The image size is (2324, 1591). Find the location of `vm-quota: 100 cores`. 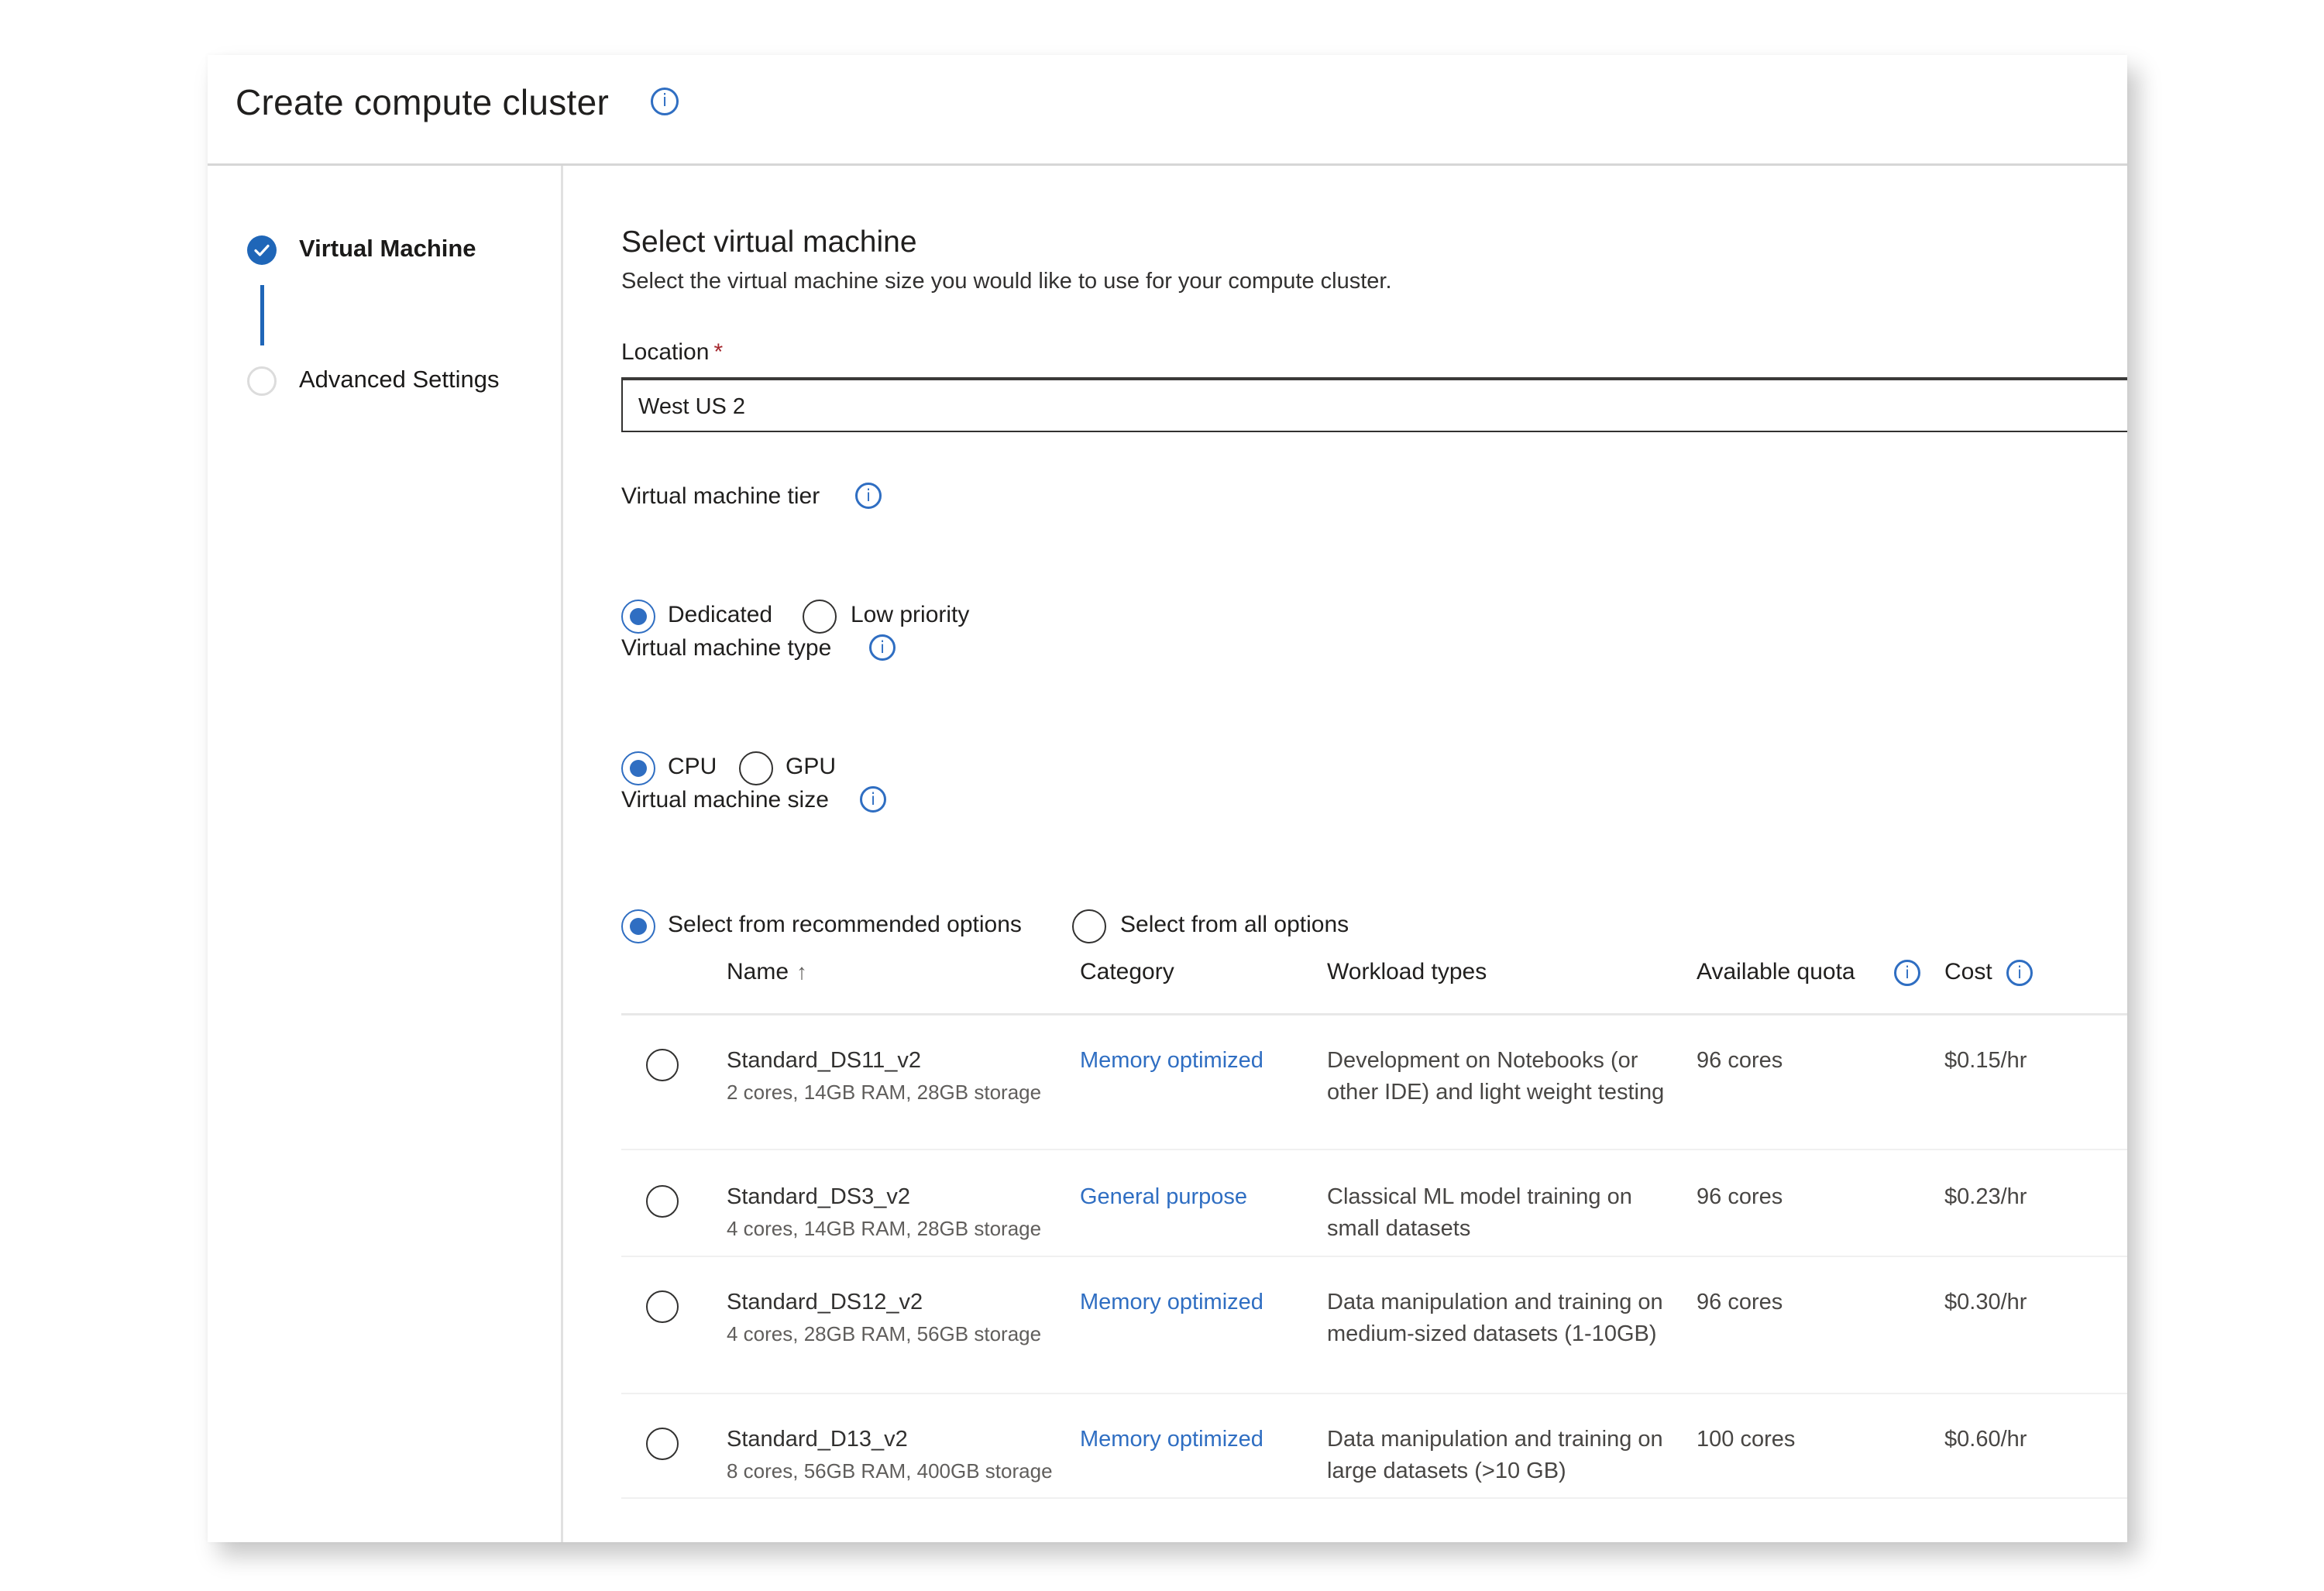

vm-quota: 100 cores is located at coordinates (1746, 1439).